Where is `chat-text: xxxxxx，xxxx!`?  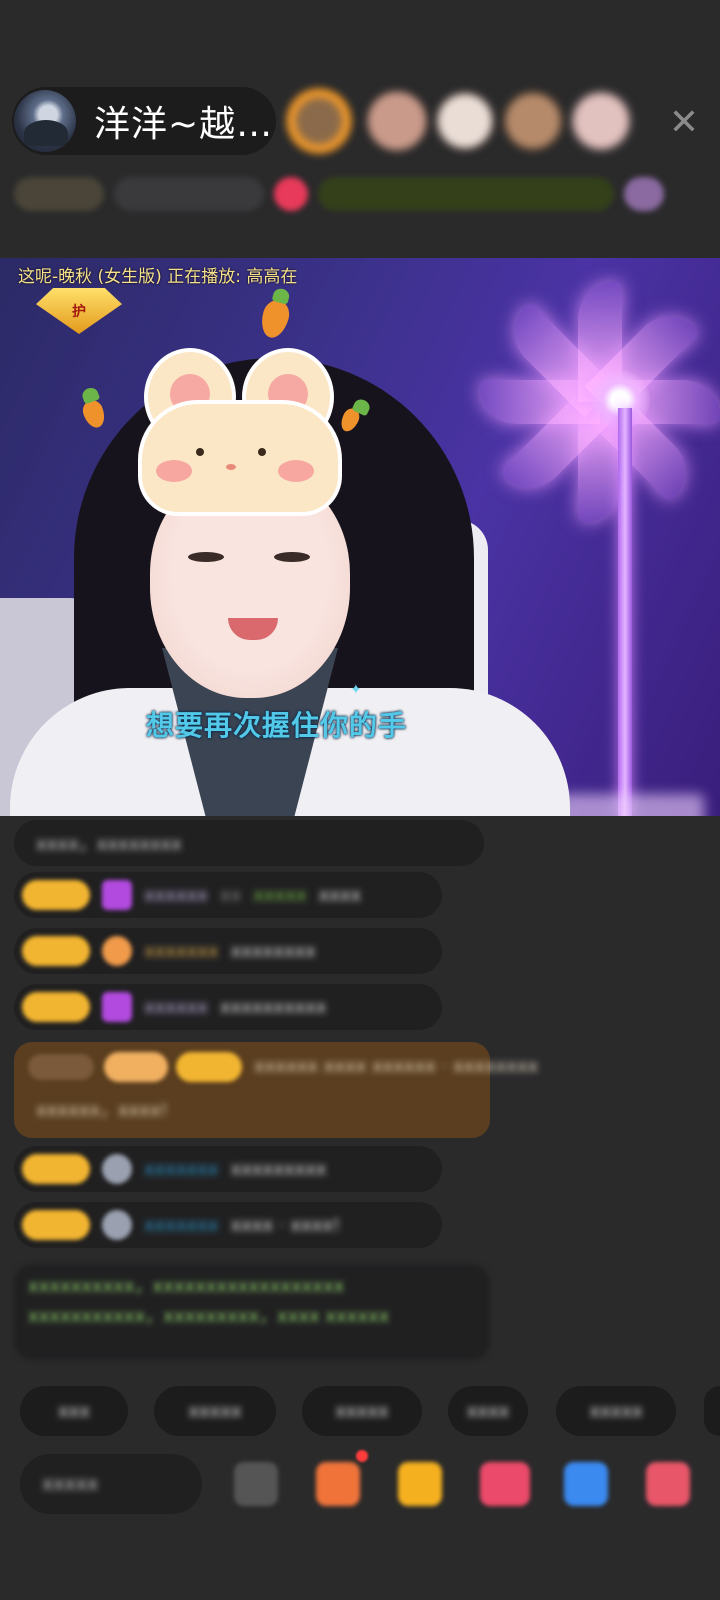 chat-text: xxxxxx，xxxx! is located at coordinates (102, 1110).